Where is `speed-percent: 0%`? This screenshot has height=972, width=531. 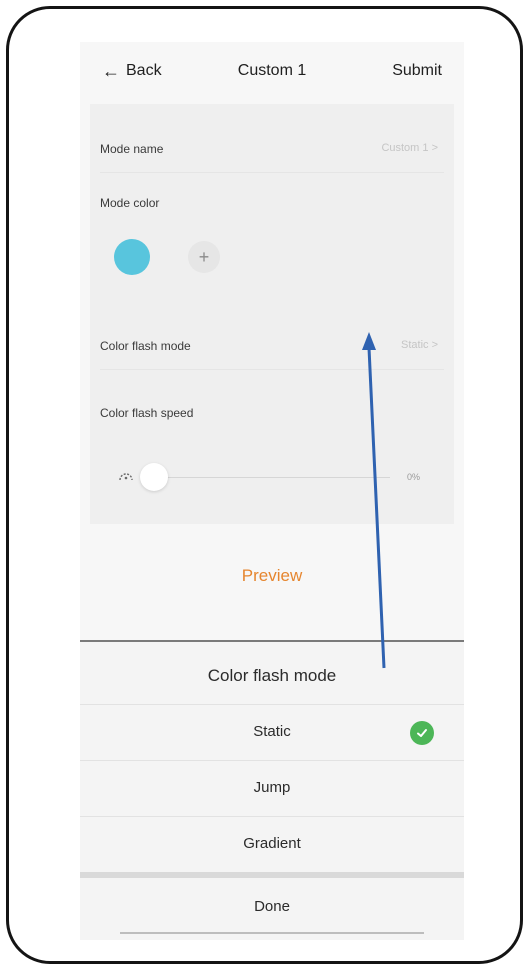 speed-percent: 0% is located at coordinates (413, 477).